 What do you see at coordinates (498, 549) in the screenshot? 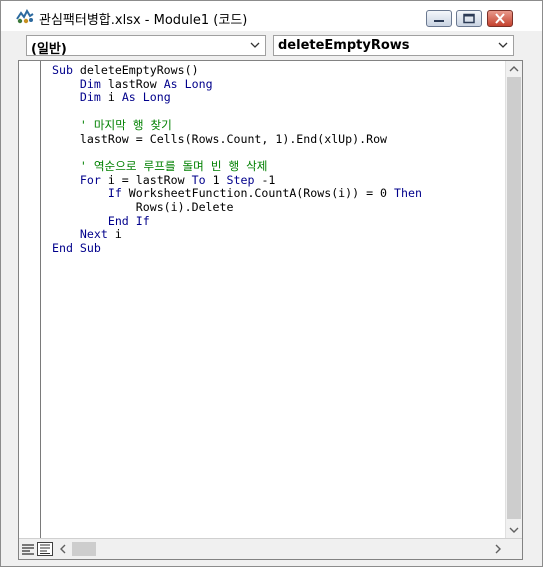
I see `scroll-right-icon` at bounding box center [498, 549].